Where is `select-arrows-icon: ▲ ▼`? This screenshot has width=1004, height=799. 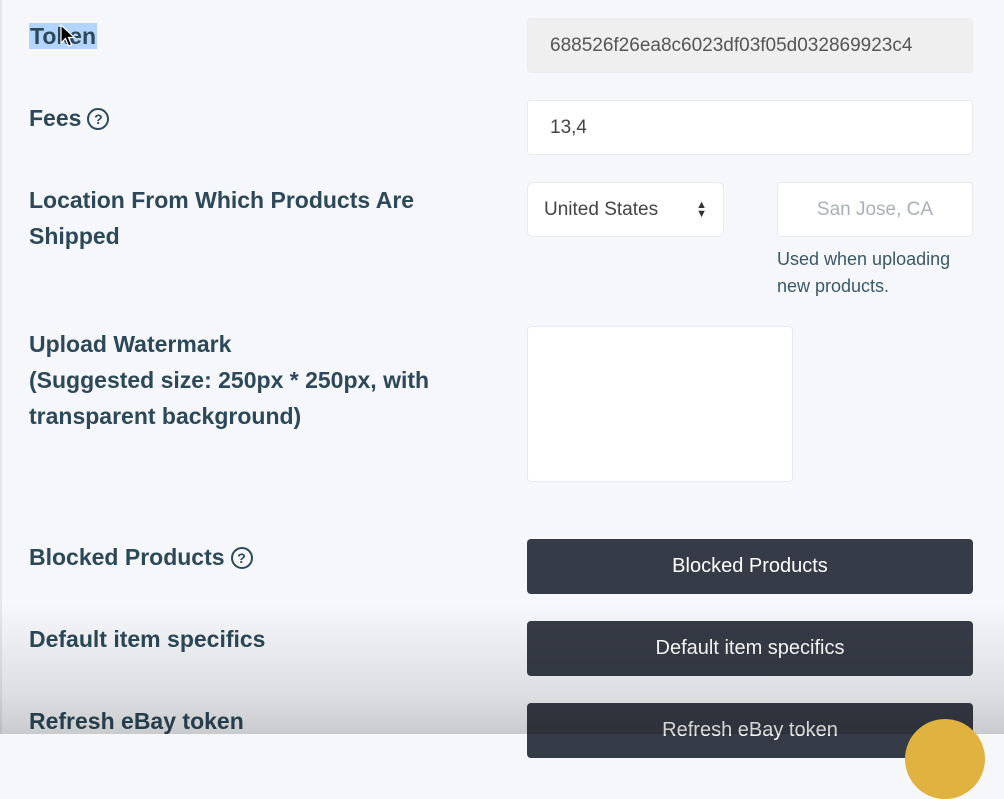
select-arrows-icon: ▲ ▼ is located at coordinates (701, 209).